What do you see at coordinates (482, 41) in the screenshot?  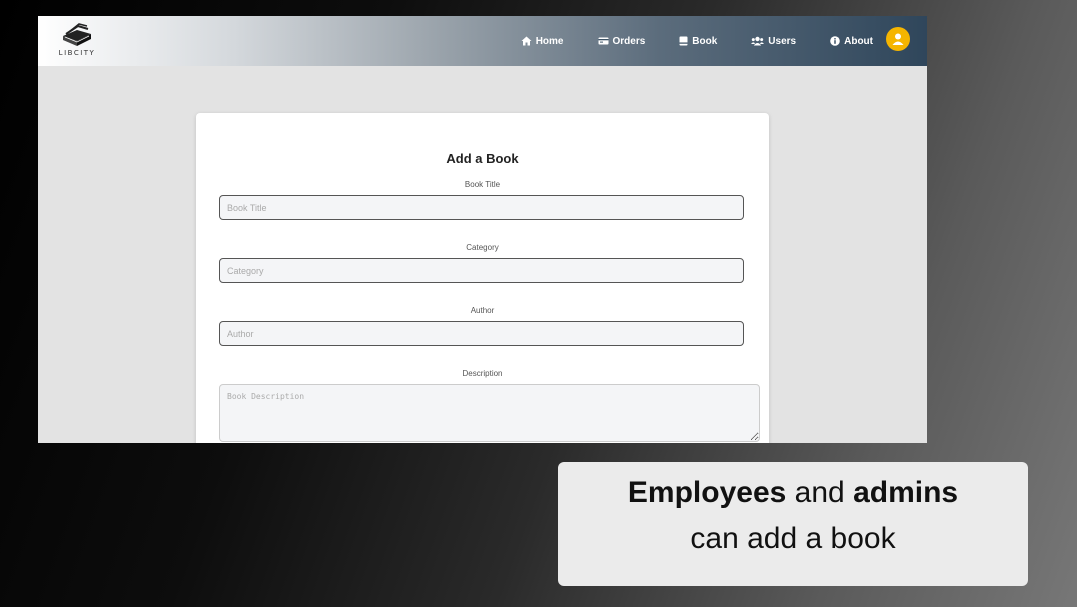 I see `navbar: LIBCITY Home Orders Book Users About` at bounding box center [482, 41].